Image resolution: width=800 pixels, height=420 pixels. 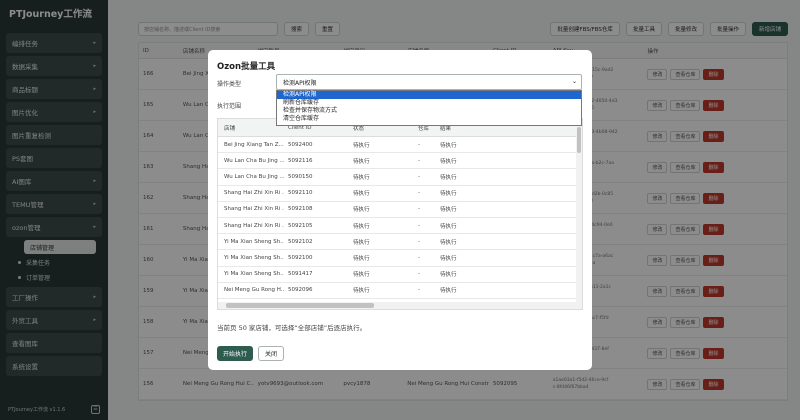 What do you see at coordinates (429, 119) in the screenshot?
I see `dropdown-option: 清空仓库缓存` at bounding box center [429, 119].